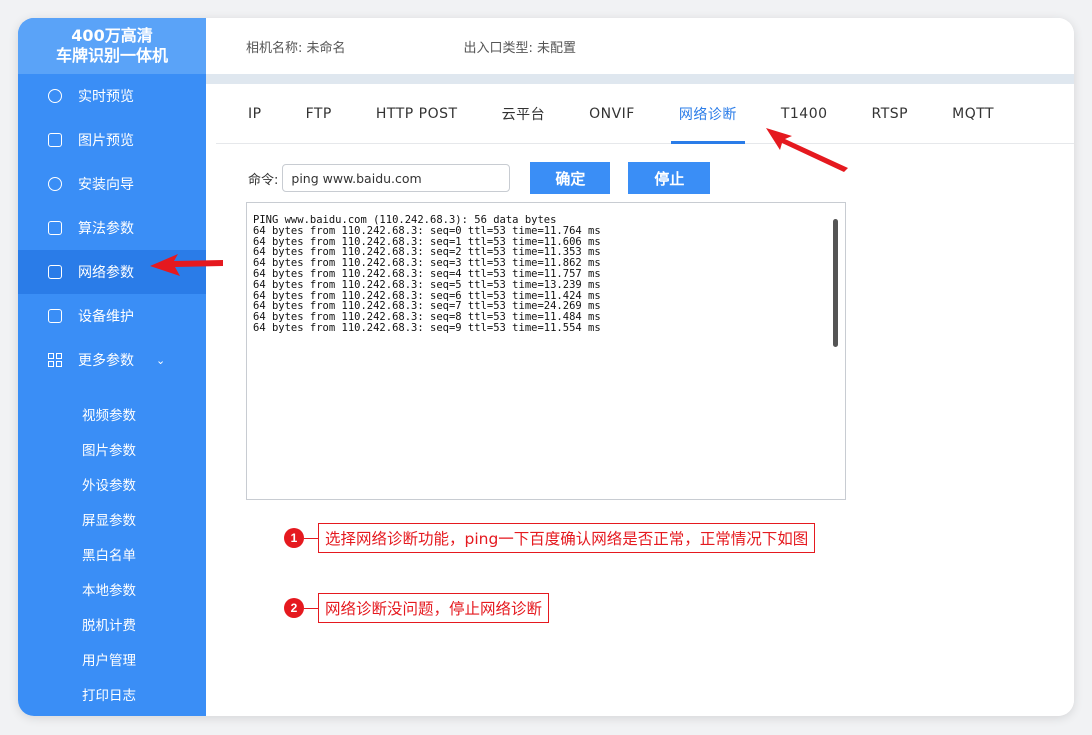 The height and width of the screenshot is (735, 1092). I want to click on sidebar-item-image-preview: 图片预览, so click(112, 140).